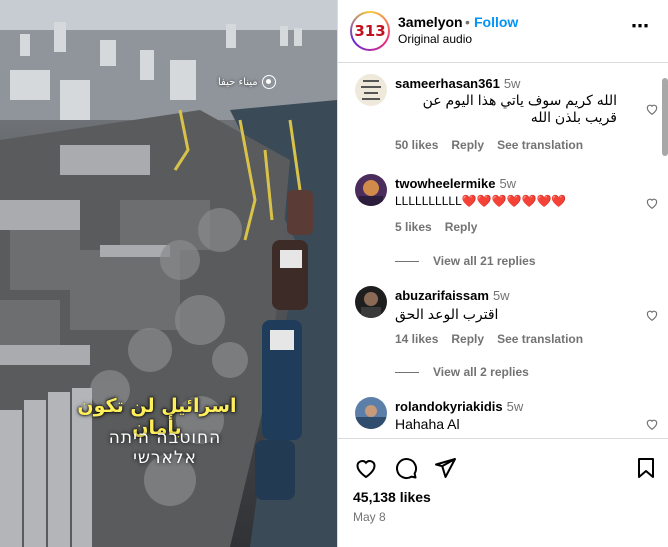 Image resolution: width=668 pixels, height=547 pixels. Describe the element at coordinates (484, 261) in the screenshot. I see `view-replies-label: View all 21 replies` at that location.